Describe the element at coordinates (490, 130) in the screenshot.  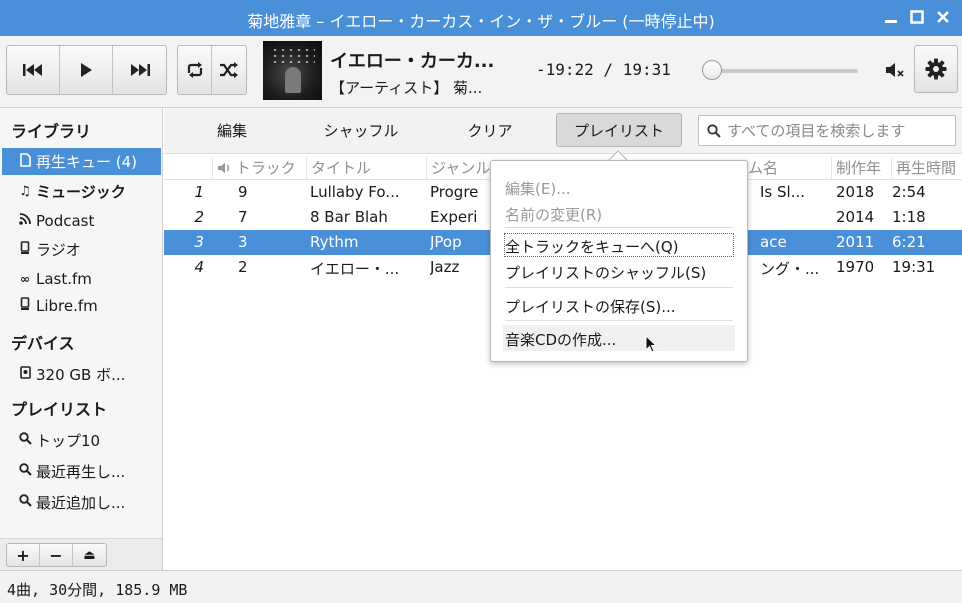
I see `clear-button: クリア` at that location.